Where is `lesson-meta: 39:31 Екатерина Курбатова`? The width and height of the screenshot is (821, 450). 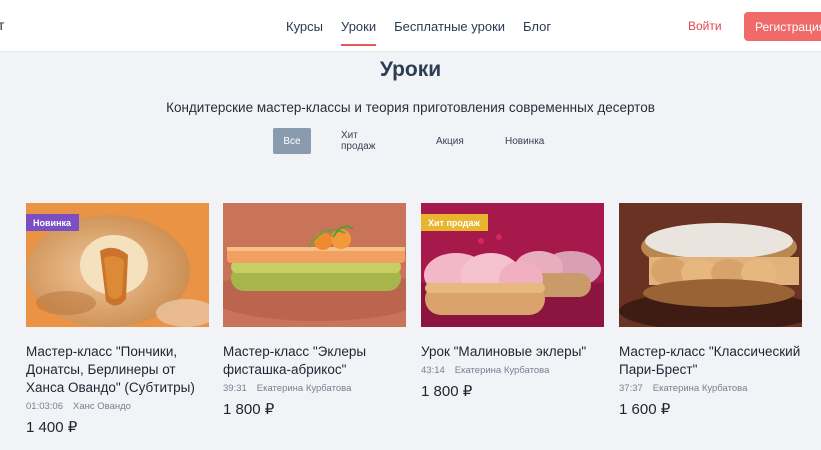
lesson-meta: 39:31 Екатерина Курбатова is located at coordinates (314, 388).